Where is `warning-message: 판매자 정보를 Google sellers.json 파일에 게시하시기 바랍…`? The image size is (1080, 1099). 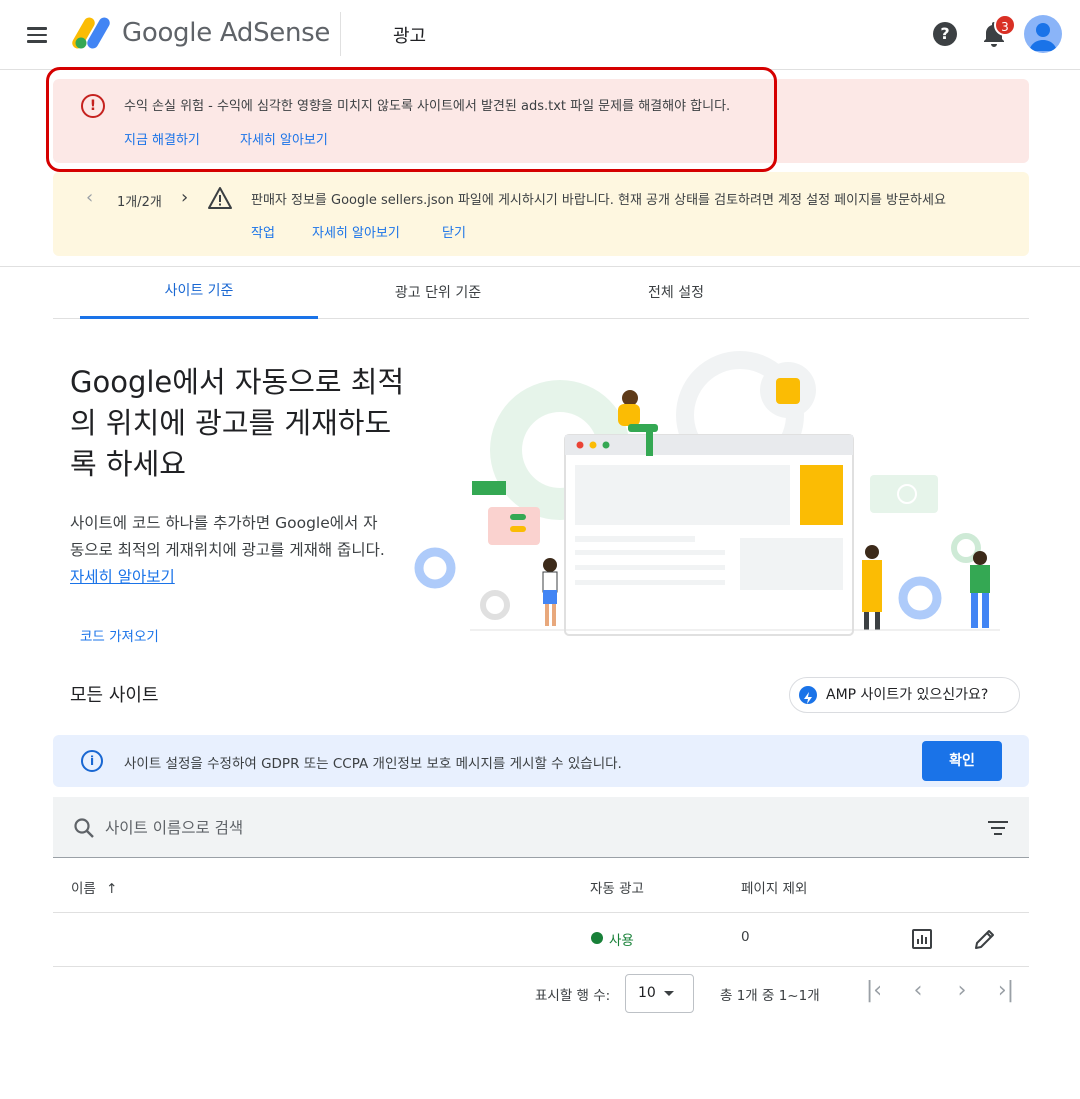
warning-message: 판매자 정보를 Google sellers.json 파일에 게시하시기 바랍… is located at coordinates (598, 200).